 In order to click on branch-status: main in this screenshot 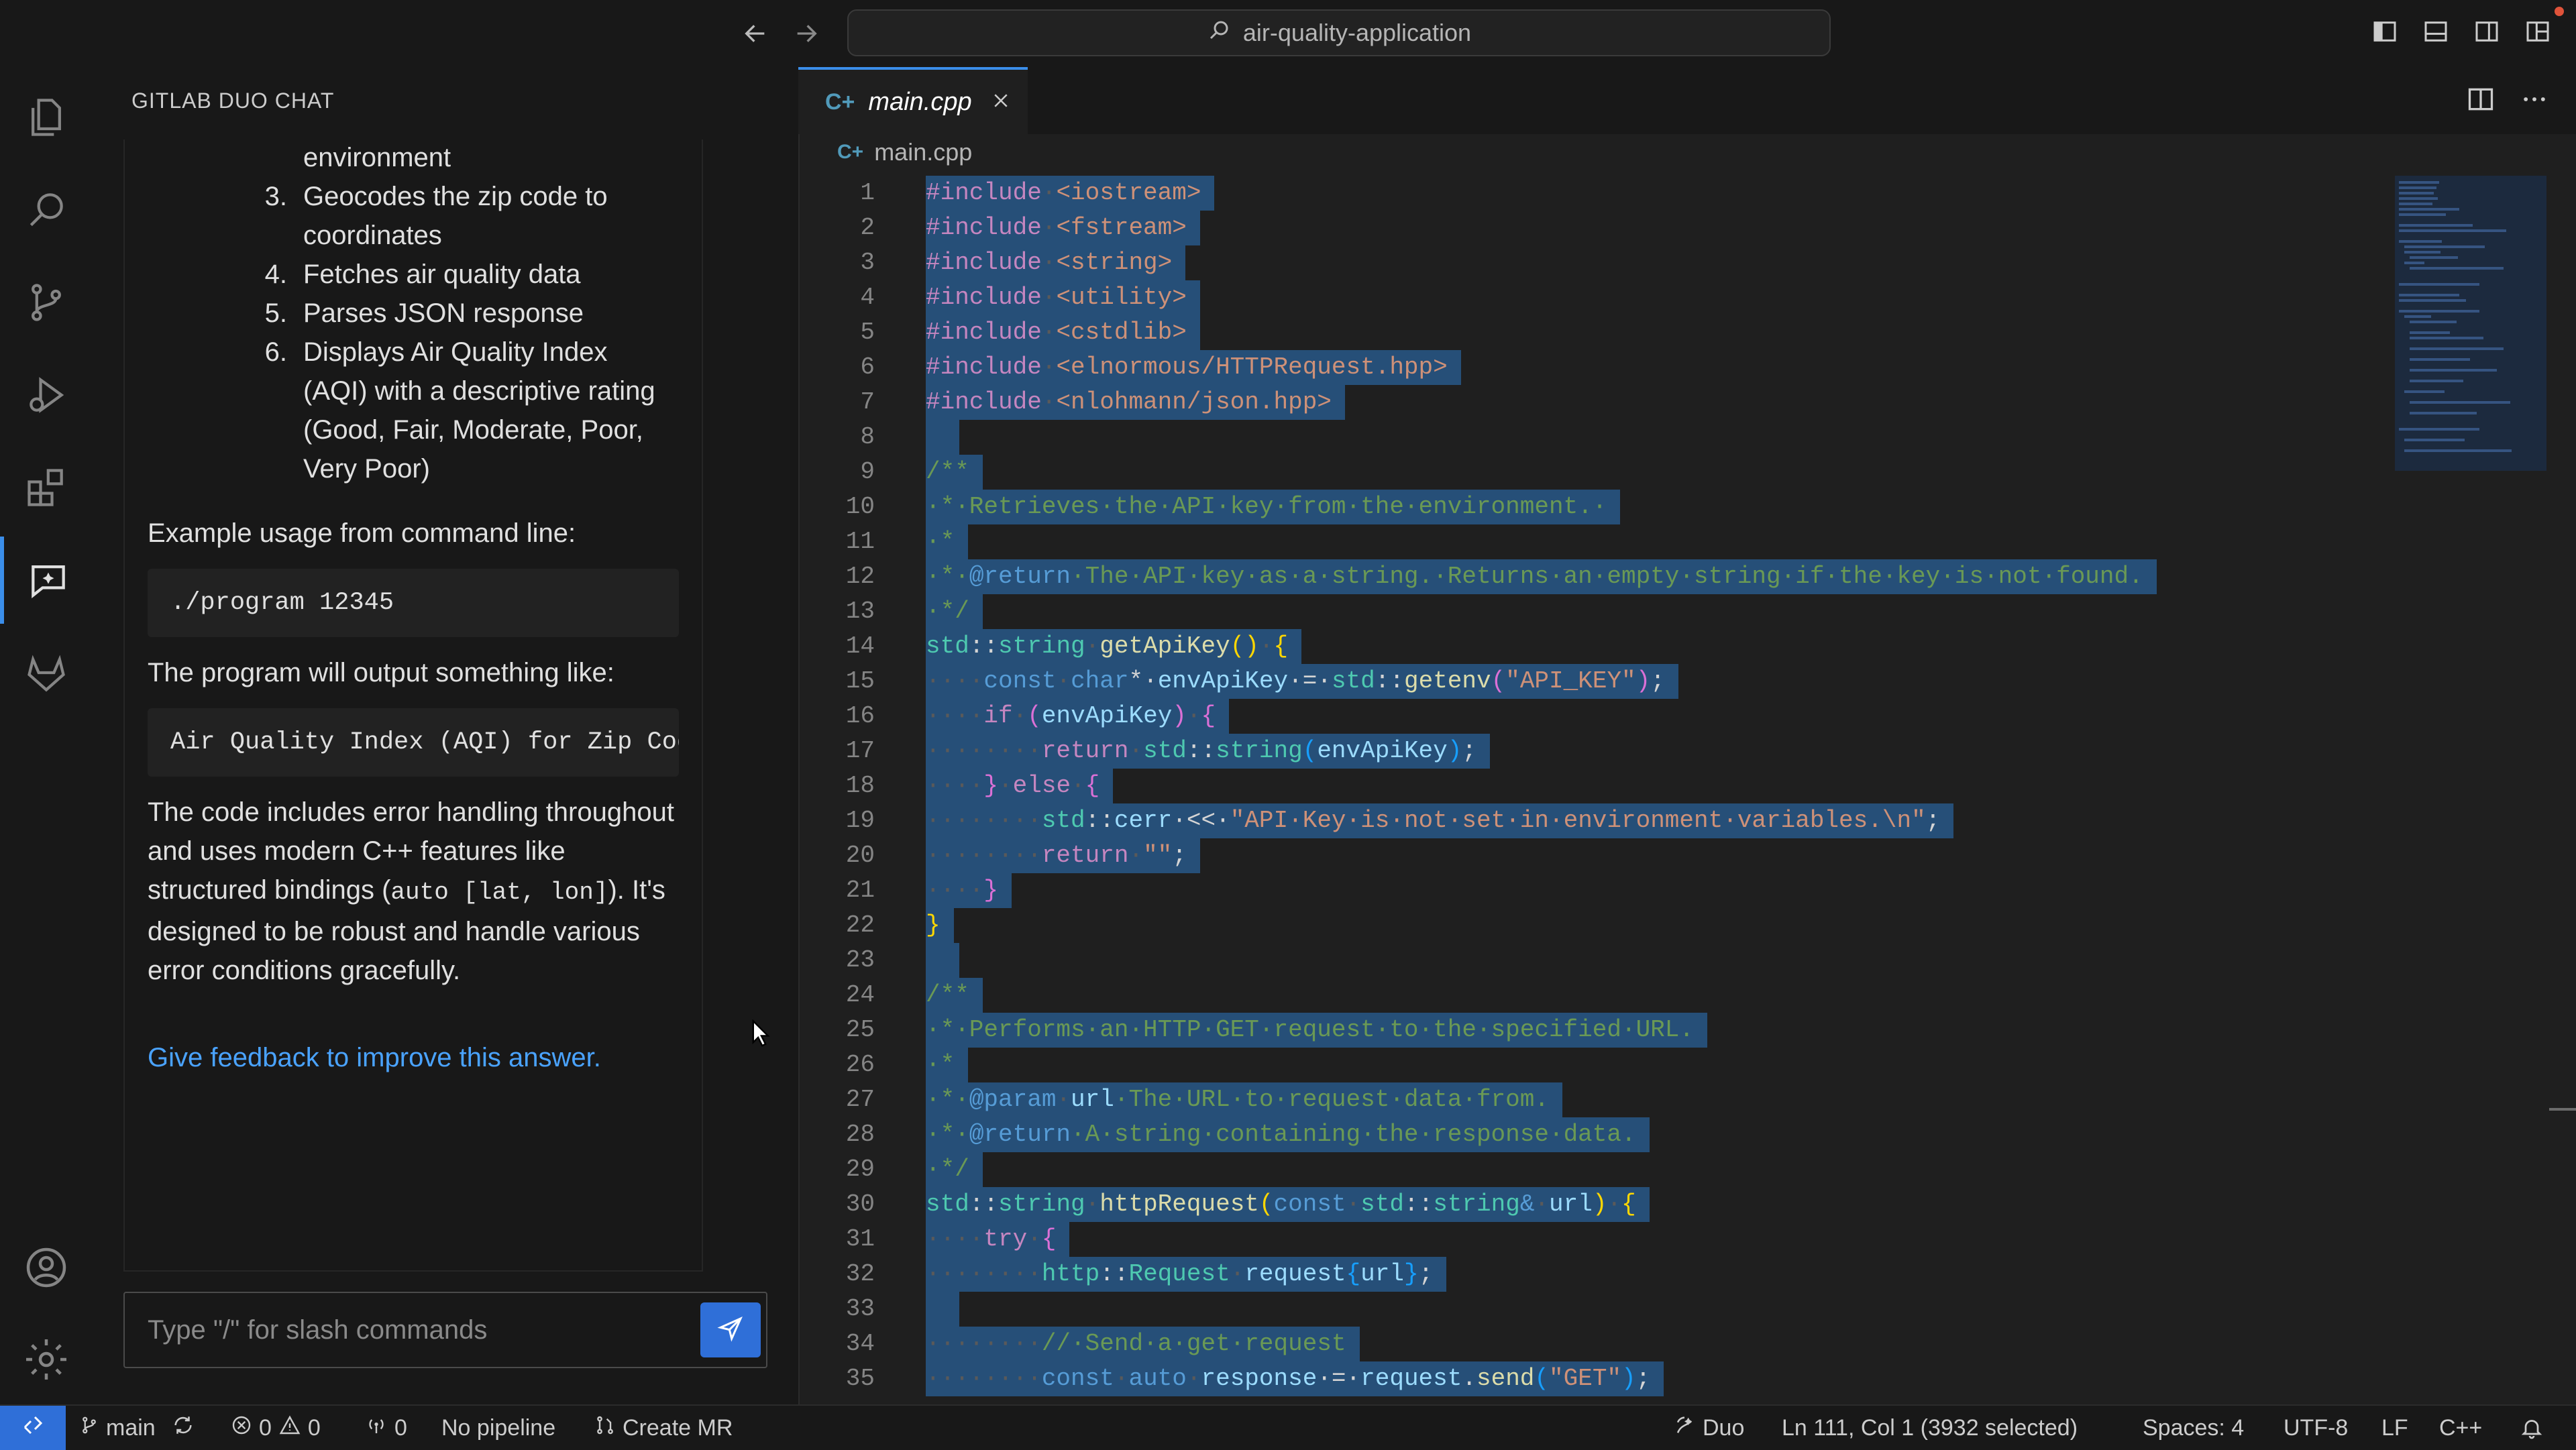, I will do `click(137, 1428)`.